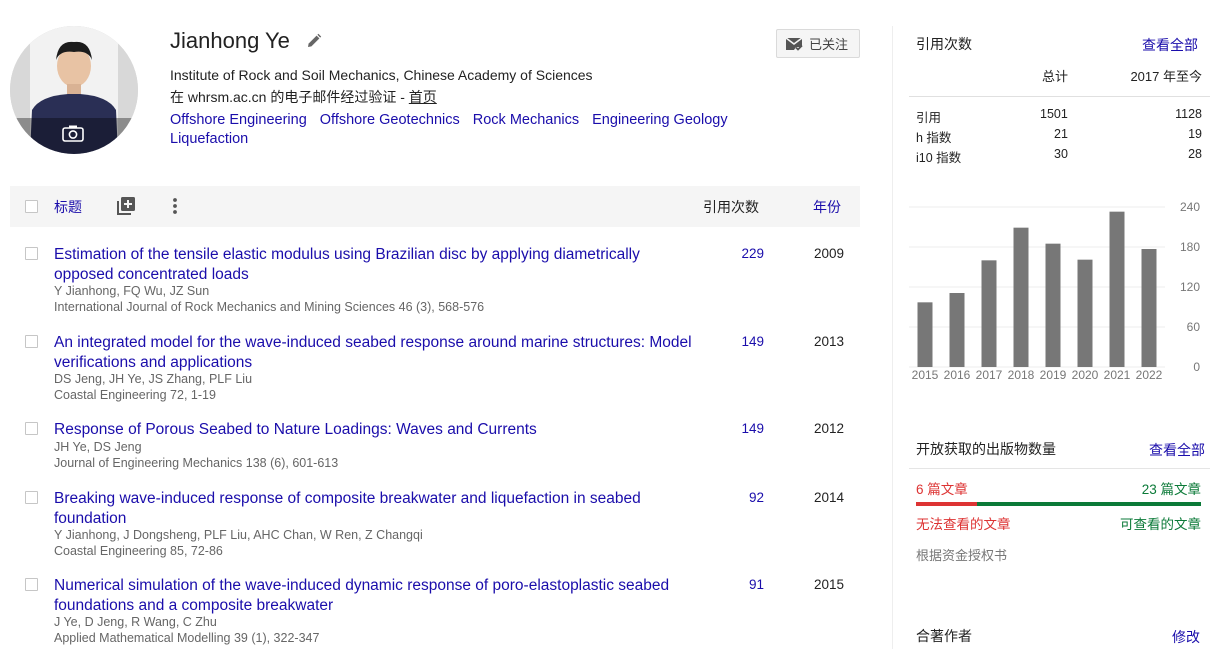 Image resolution: width=1224 pixels, height=649 pixels. Describe the element at coordinates (435, 206) in the screenshot. I see `articles-table-header: 标题 引用次数 年份` at that location.